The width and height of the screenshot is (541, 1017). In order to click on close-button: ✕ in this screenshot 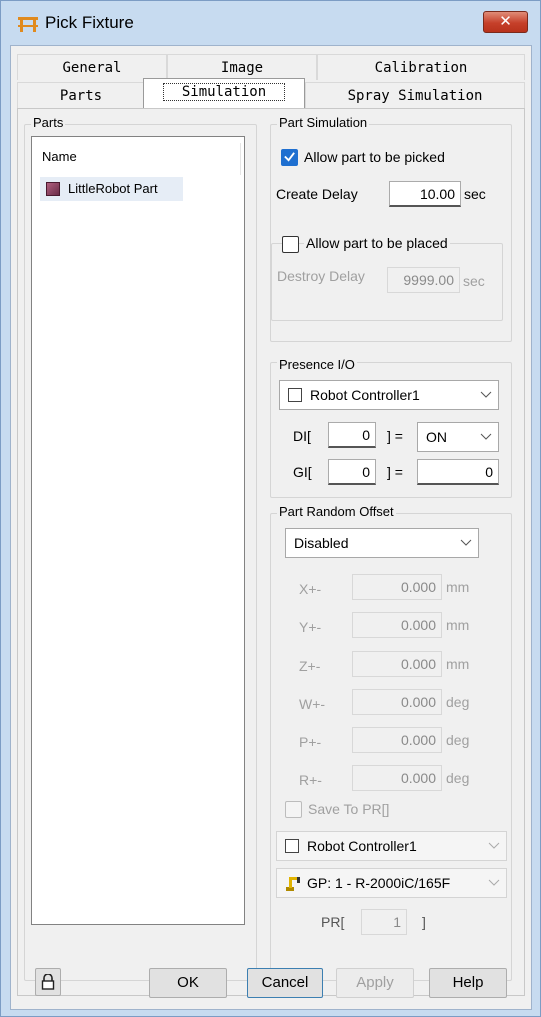, I will do `click(505, 22)`.